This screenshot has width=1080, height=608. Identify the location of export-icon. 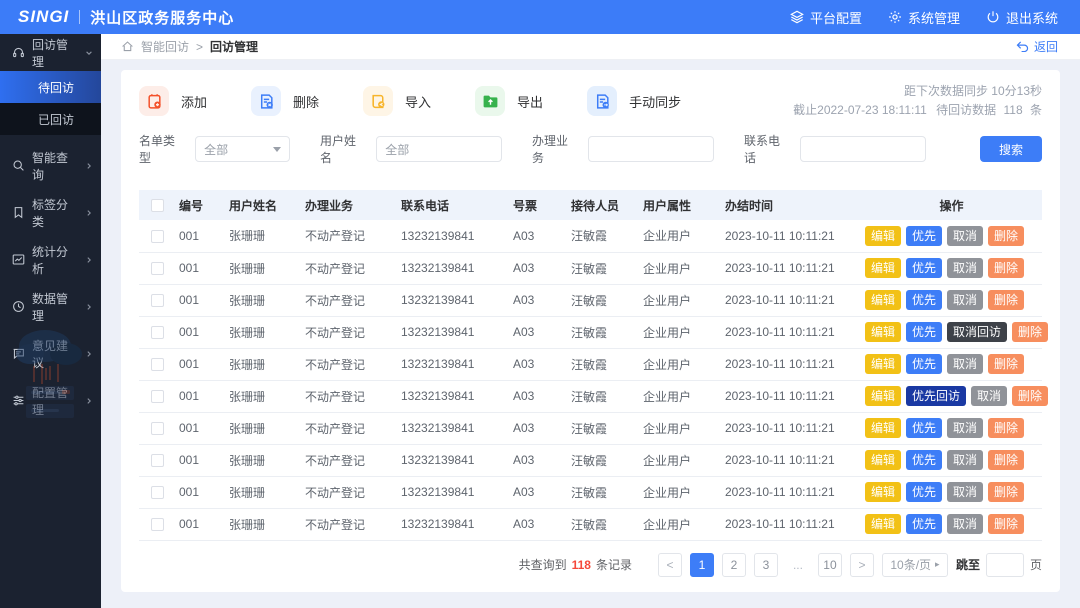
(490, 101).